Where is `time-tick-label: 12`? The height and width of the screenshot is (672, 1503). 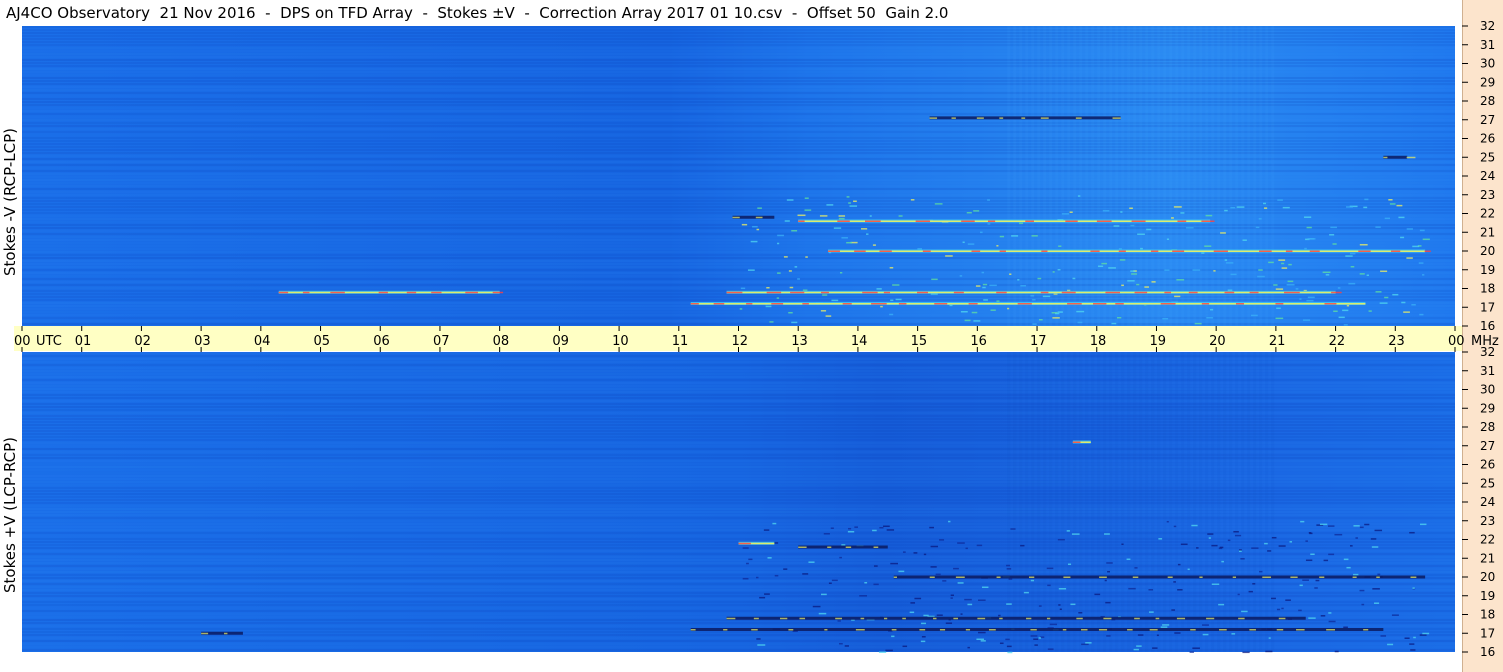 time-tick-label: 12 is located at coordinates (740, 341).